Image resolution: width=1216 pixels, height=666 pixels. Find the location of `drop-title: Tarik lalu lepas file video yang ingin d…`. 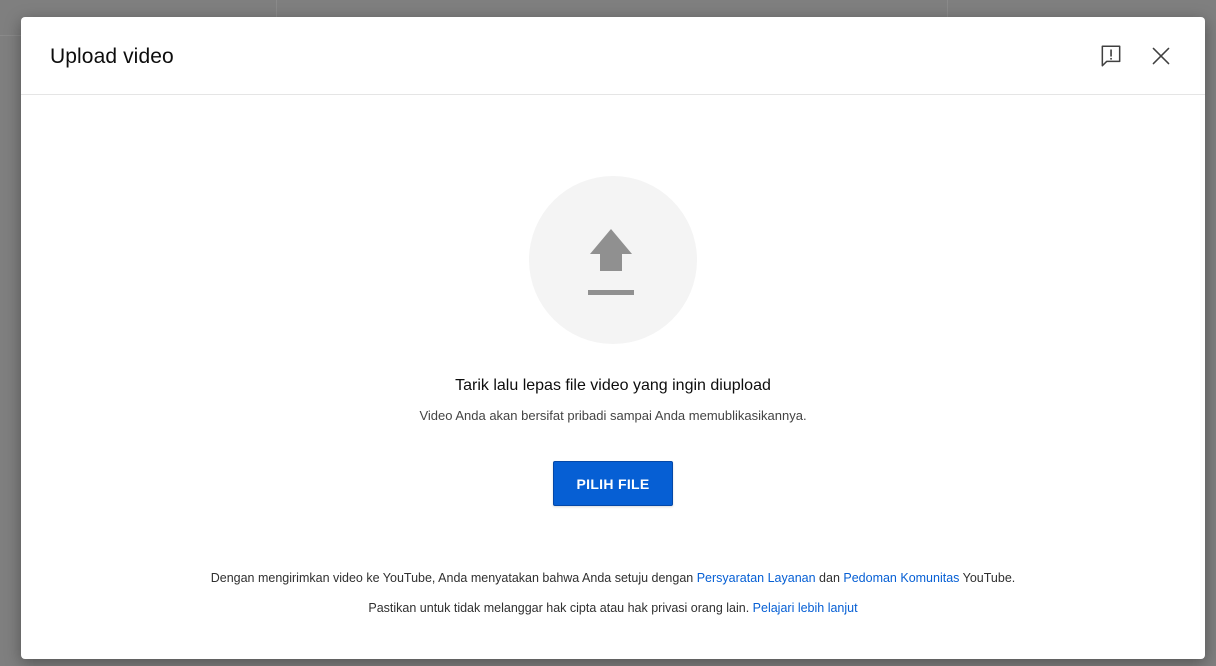

drop-title: Tarik lalu lepas file video yang ingin d… is located at coordinates (613, 385).